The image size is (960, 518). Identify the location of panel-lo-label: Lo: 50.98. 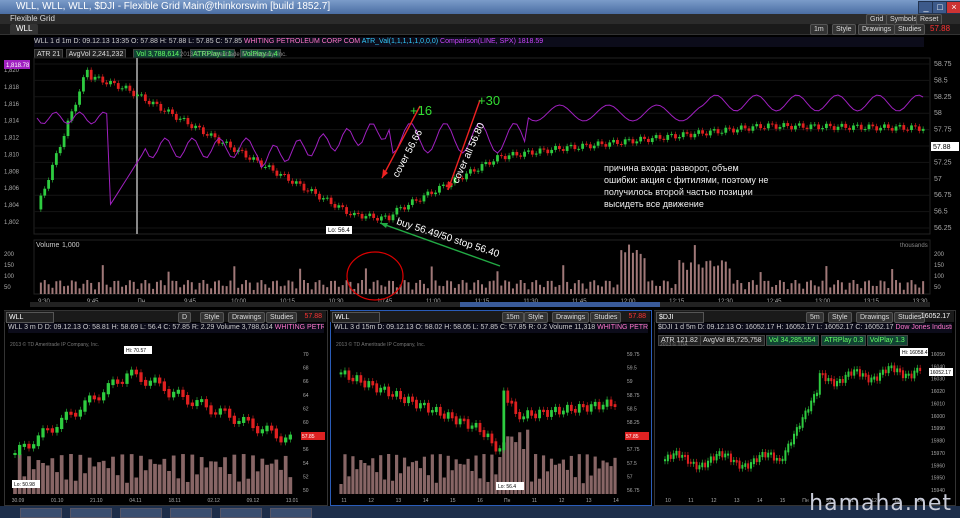
(24, 485).